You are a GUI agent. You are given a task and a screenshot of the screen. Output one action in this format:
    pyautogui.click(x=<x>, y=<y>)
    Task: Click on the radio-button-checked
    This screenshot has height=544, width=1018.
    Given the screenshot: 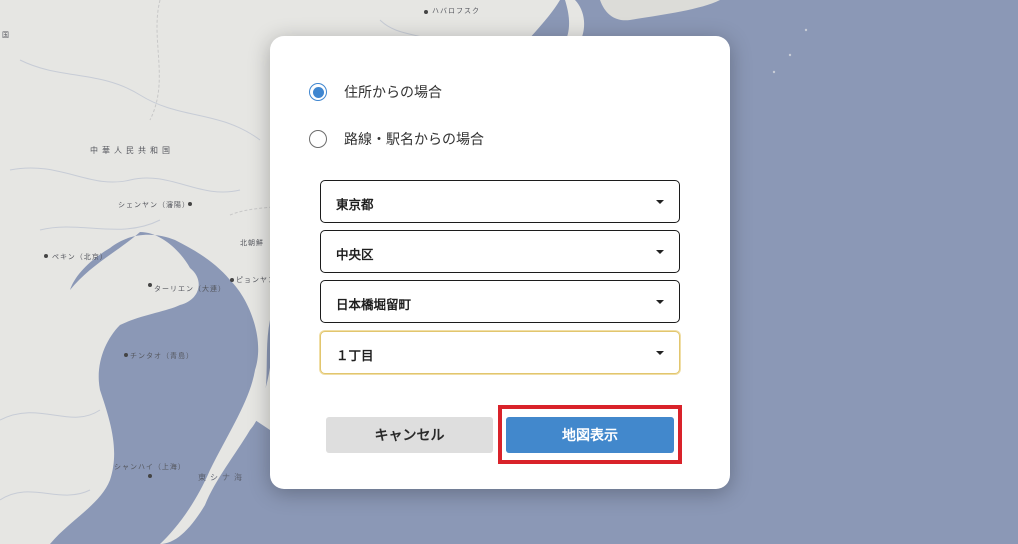 What is the action you would take?
    pyautogui.click(x=318, y=92)
    